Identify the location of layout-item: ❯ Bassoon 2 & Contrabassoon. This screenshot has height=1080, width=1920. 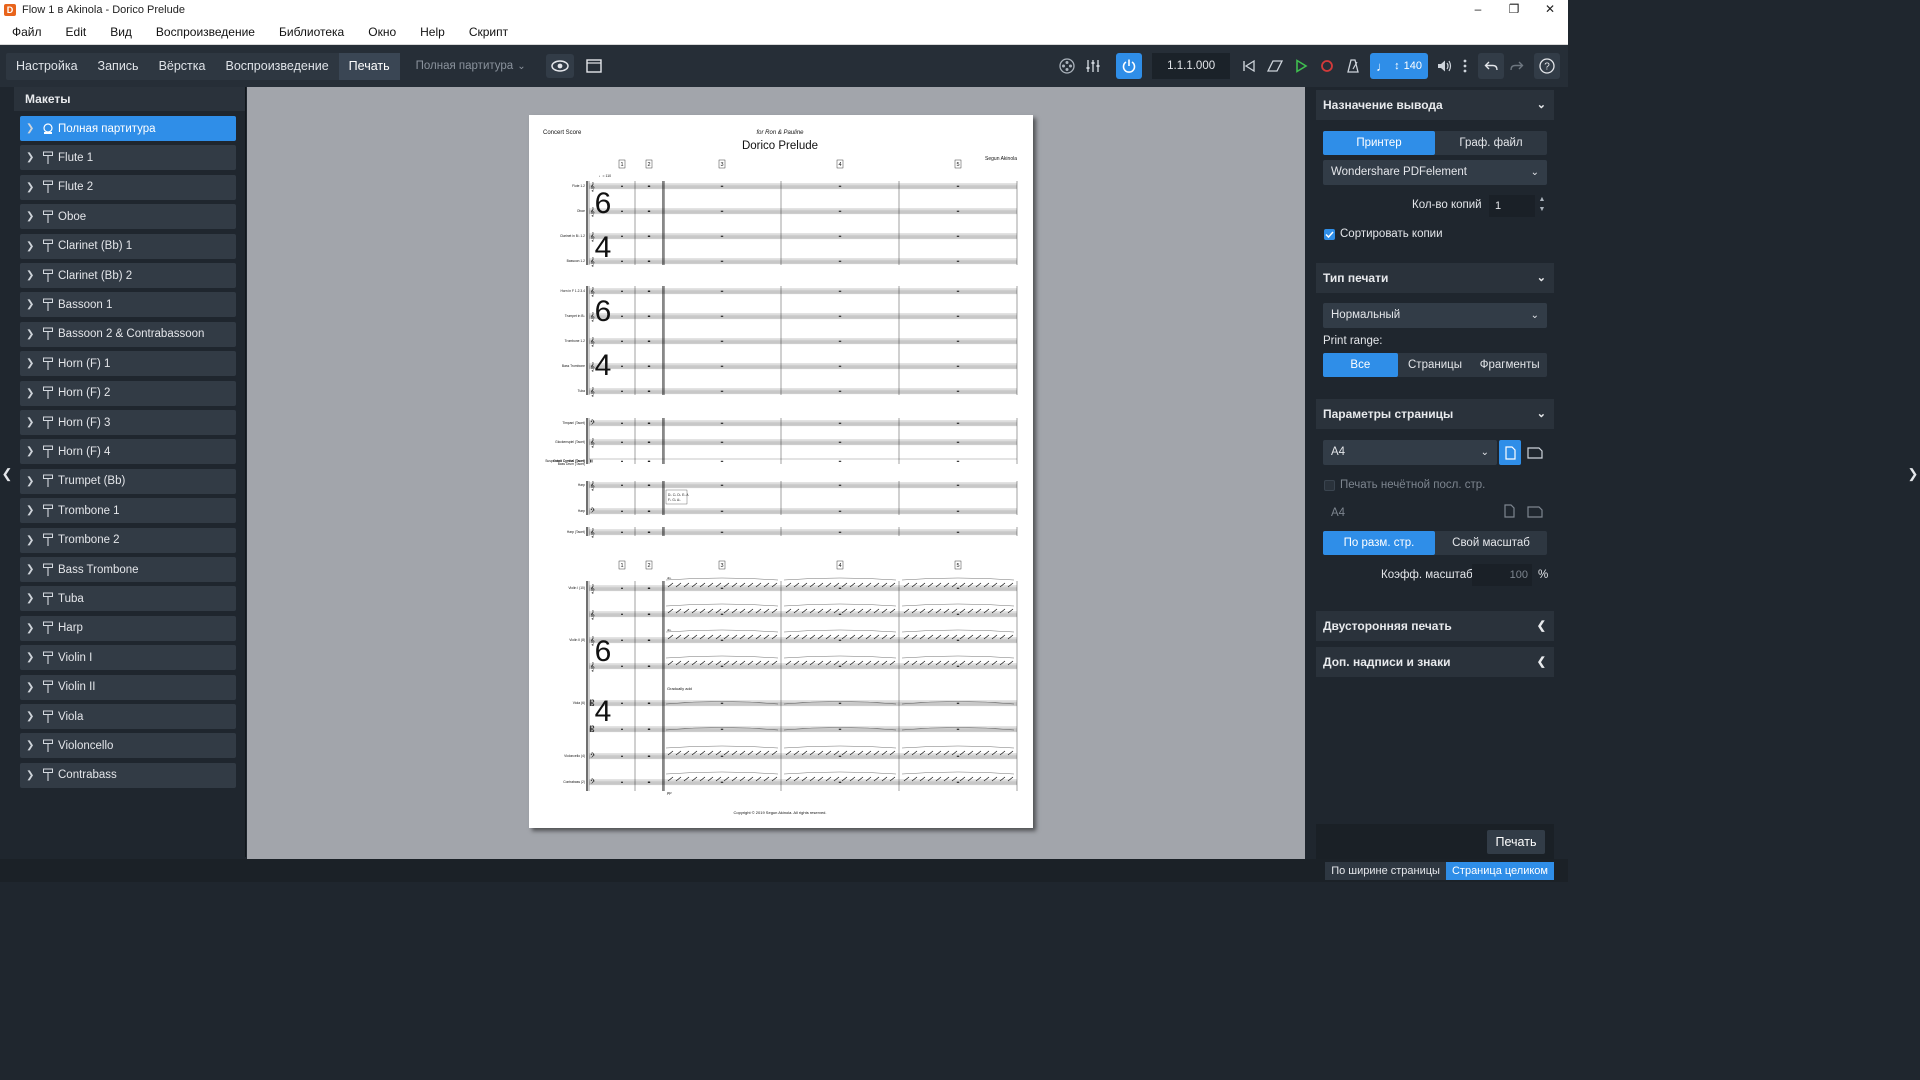
(128, 334).